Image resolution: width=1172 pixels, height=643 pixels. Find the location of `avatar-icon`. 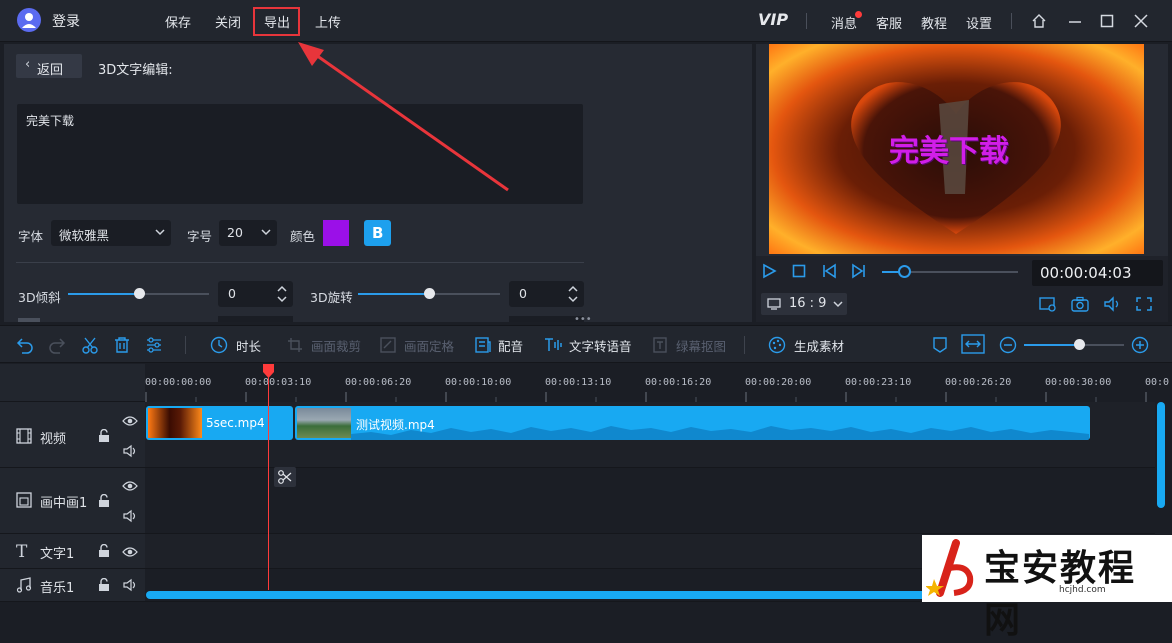

avatar-icon is located at coordinates (29, 20).